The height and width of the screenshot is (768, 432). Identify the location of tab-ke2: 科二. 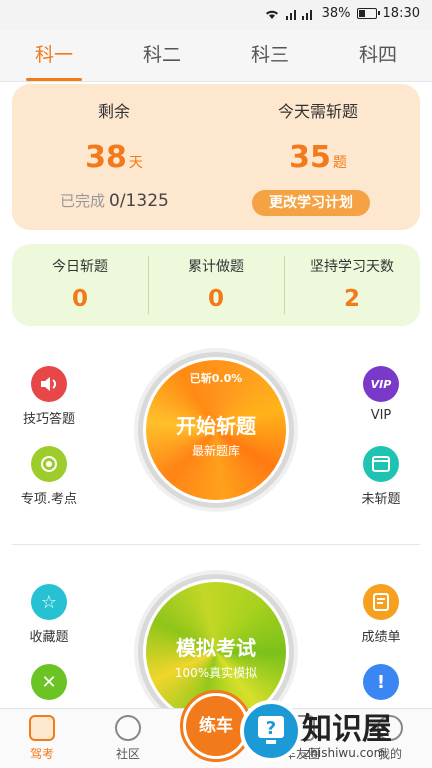
(162, 55).